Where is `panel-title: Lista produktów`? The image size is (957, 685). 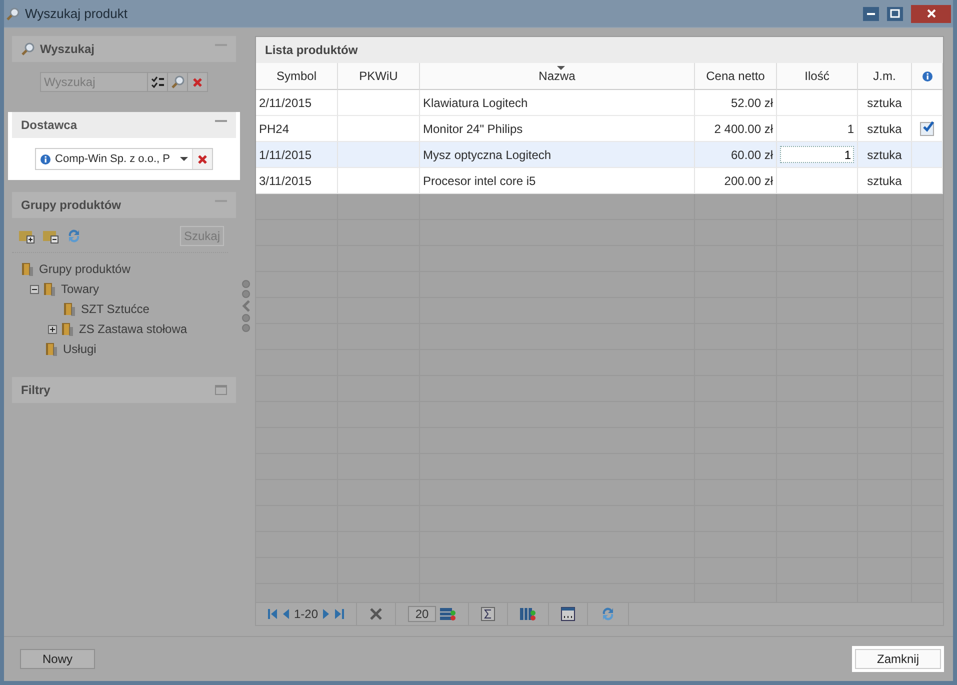
panel-title: Lista produktów is located at coordinates (311, 50).